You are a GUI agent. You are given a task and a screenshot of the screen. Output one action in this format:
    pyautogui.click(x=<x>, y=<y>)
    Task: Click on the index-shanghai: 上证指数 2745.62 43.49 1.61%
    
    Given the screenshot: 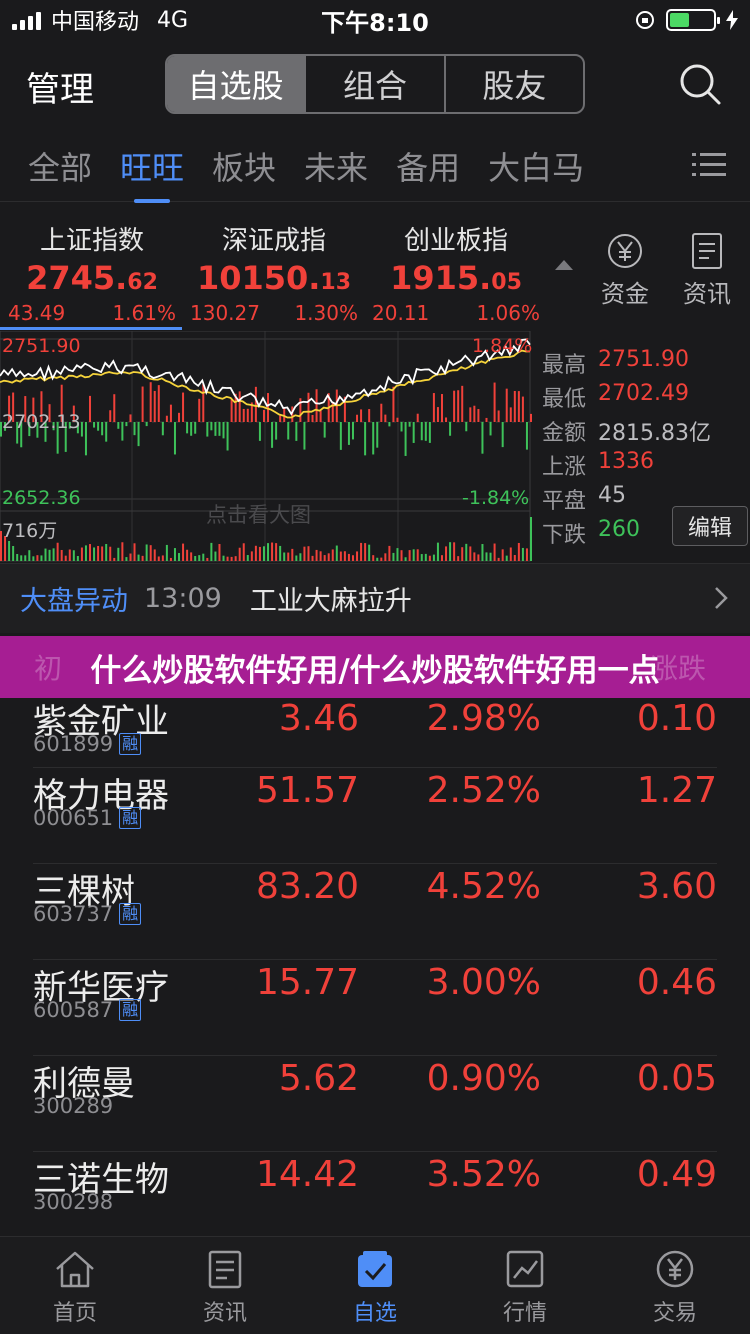 What is the action you would take?
    pyautogui.click(x=92, y=272)
    